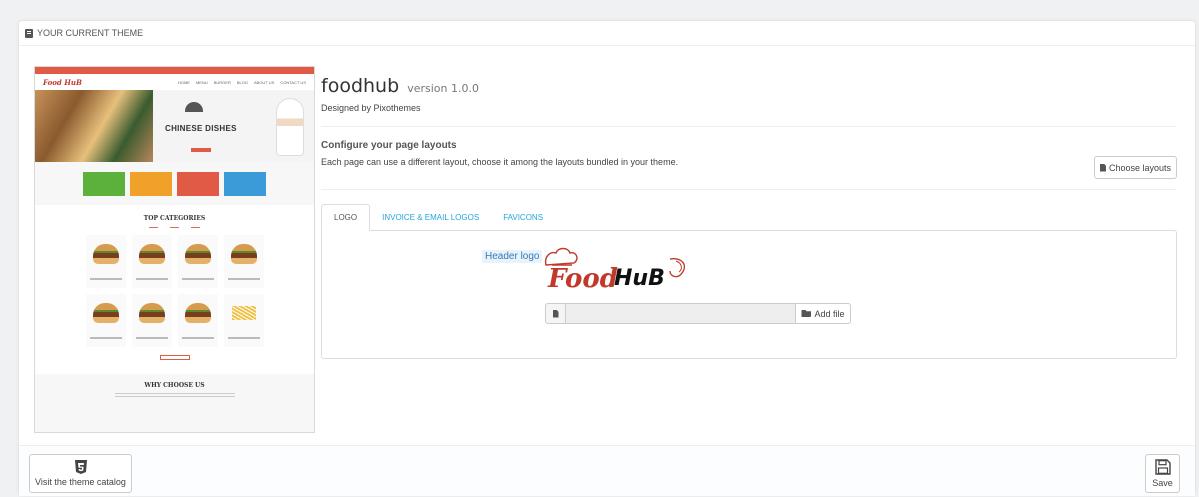 Image resolution: width=1199 pixels, height=497 pixels. I want to click on logo-file-field, so click(680, 313).